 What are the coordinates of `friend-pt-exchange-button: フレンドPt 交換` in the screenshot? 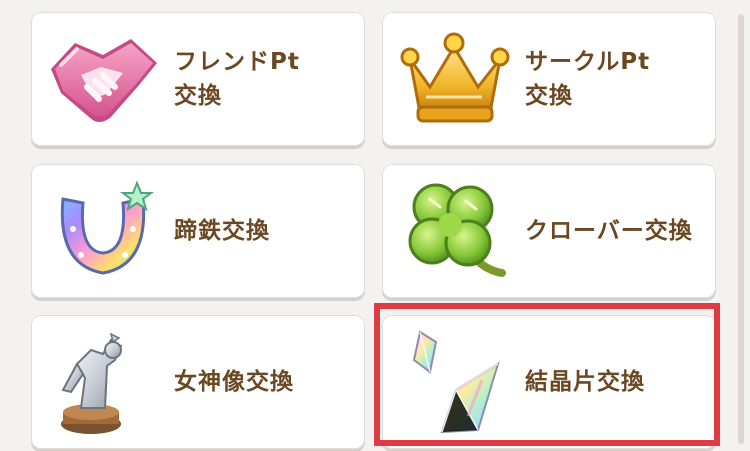 It's located at (198, 79).